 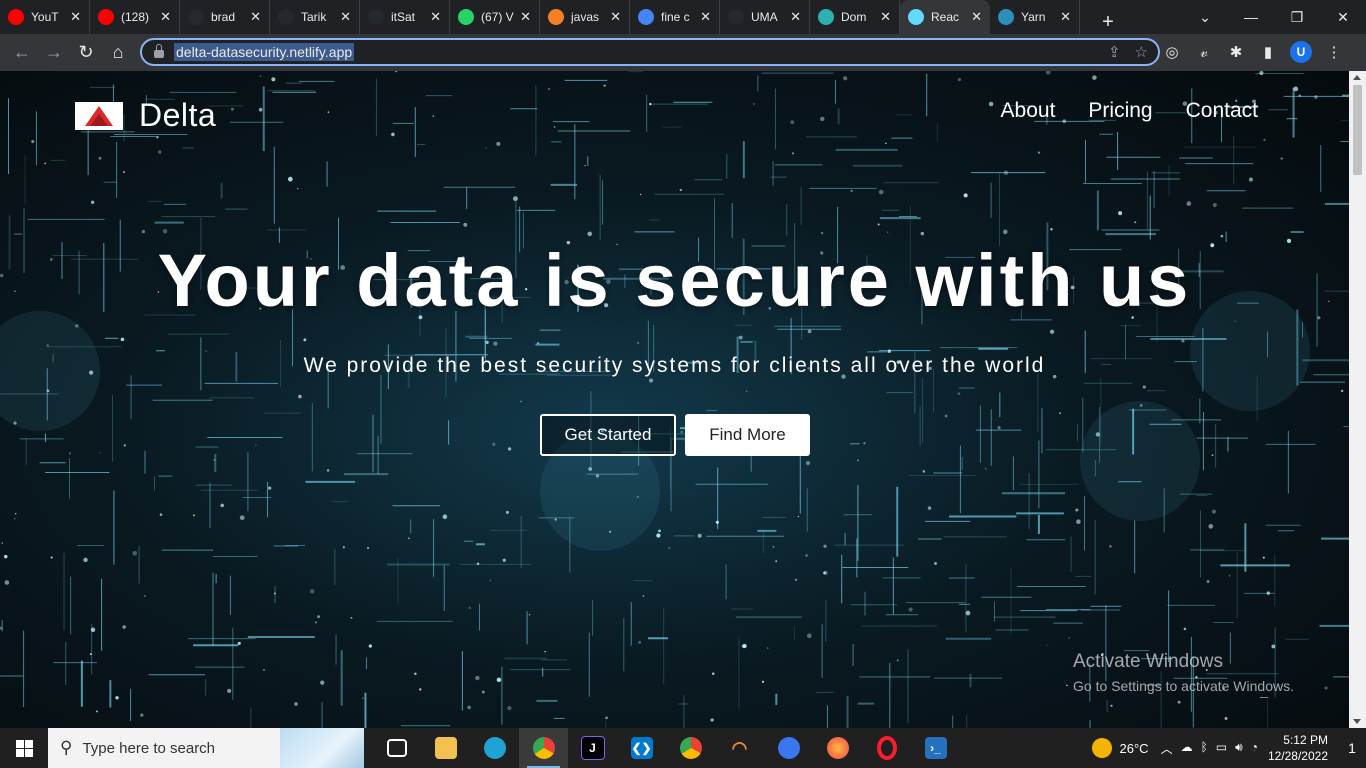 I want to click on watermark-line-2: Go to Settings to activate Windows., so click(x=1183, y=686).